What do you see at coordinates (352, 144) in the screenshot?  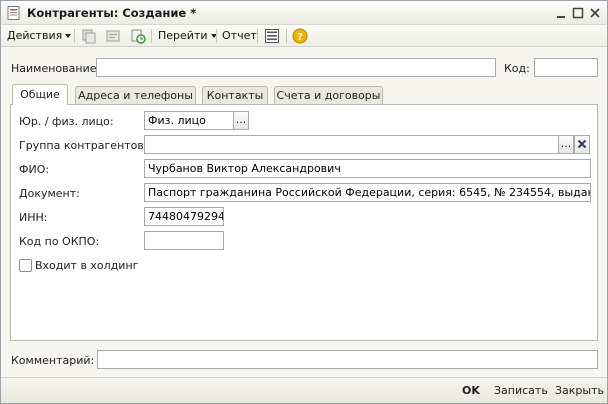 I see `group-field` at bounding box center [352, 144].